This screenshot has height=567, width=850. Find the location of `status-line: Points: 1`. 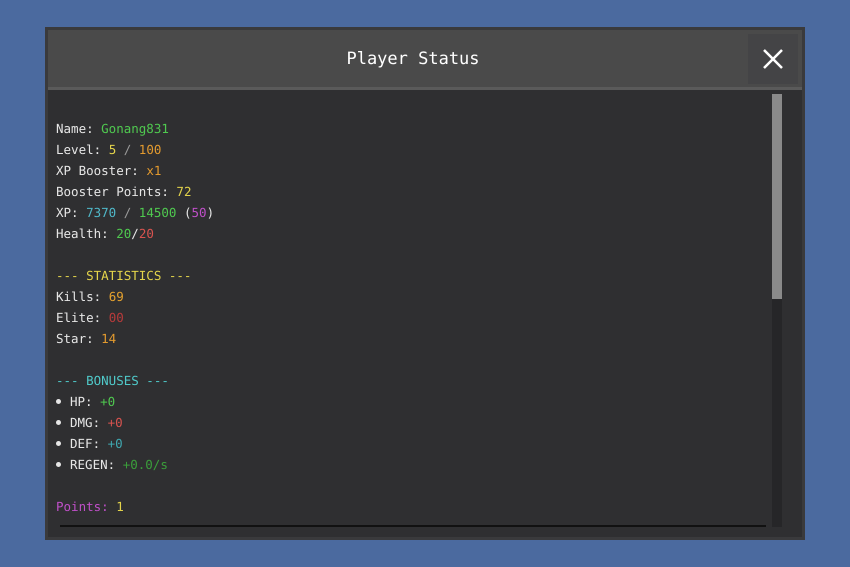

status-line: Points: 1 is located at coordinates (90, 507).